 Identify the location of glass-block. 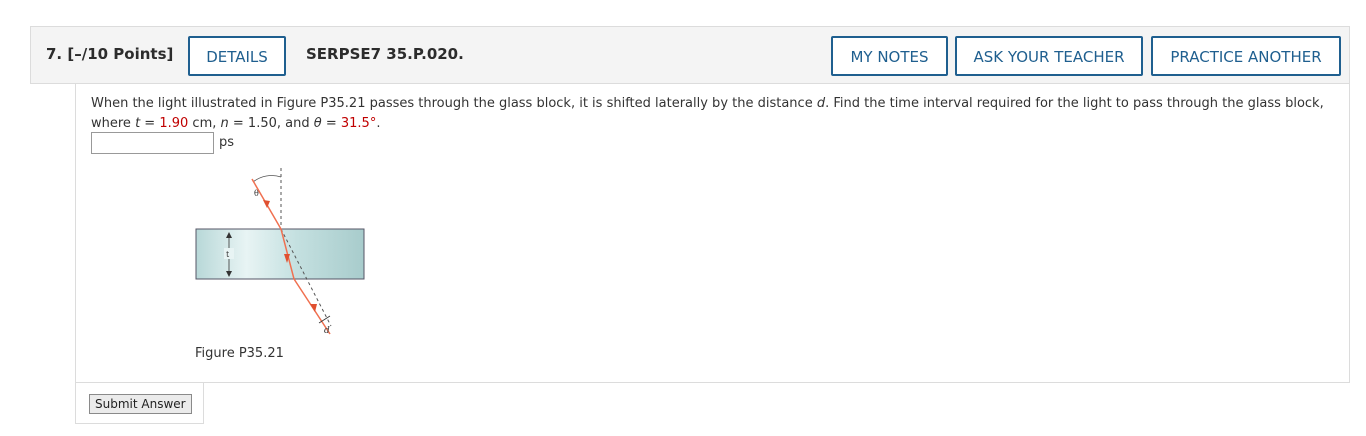
(280, 254).